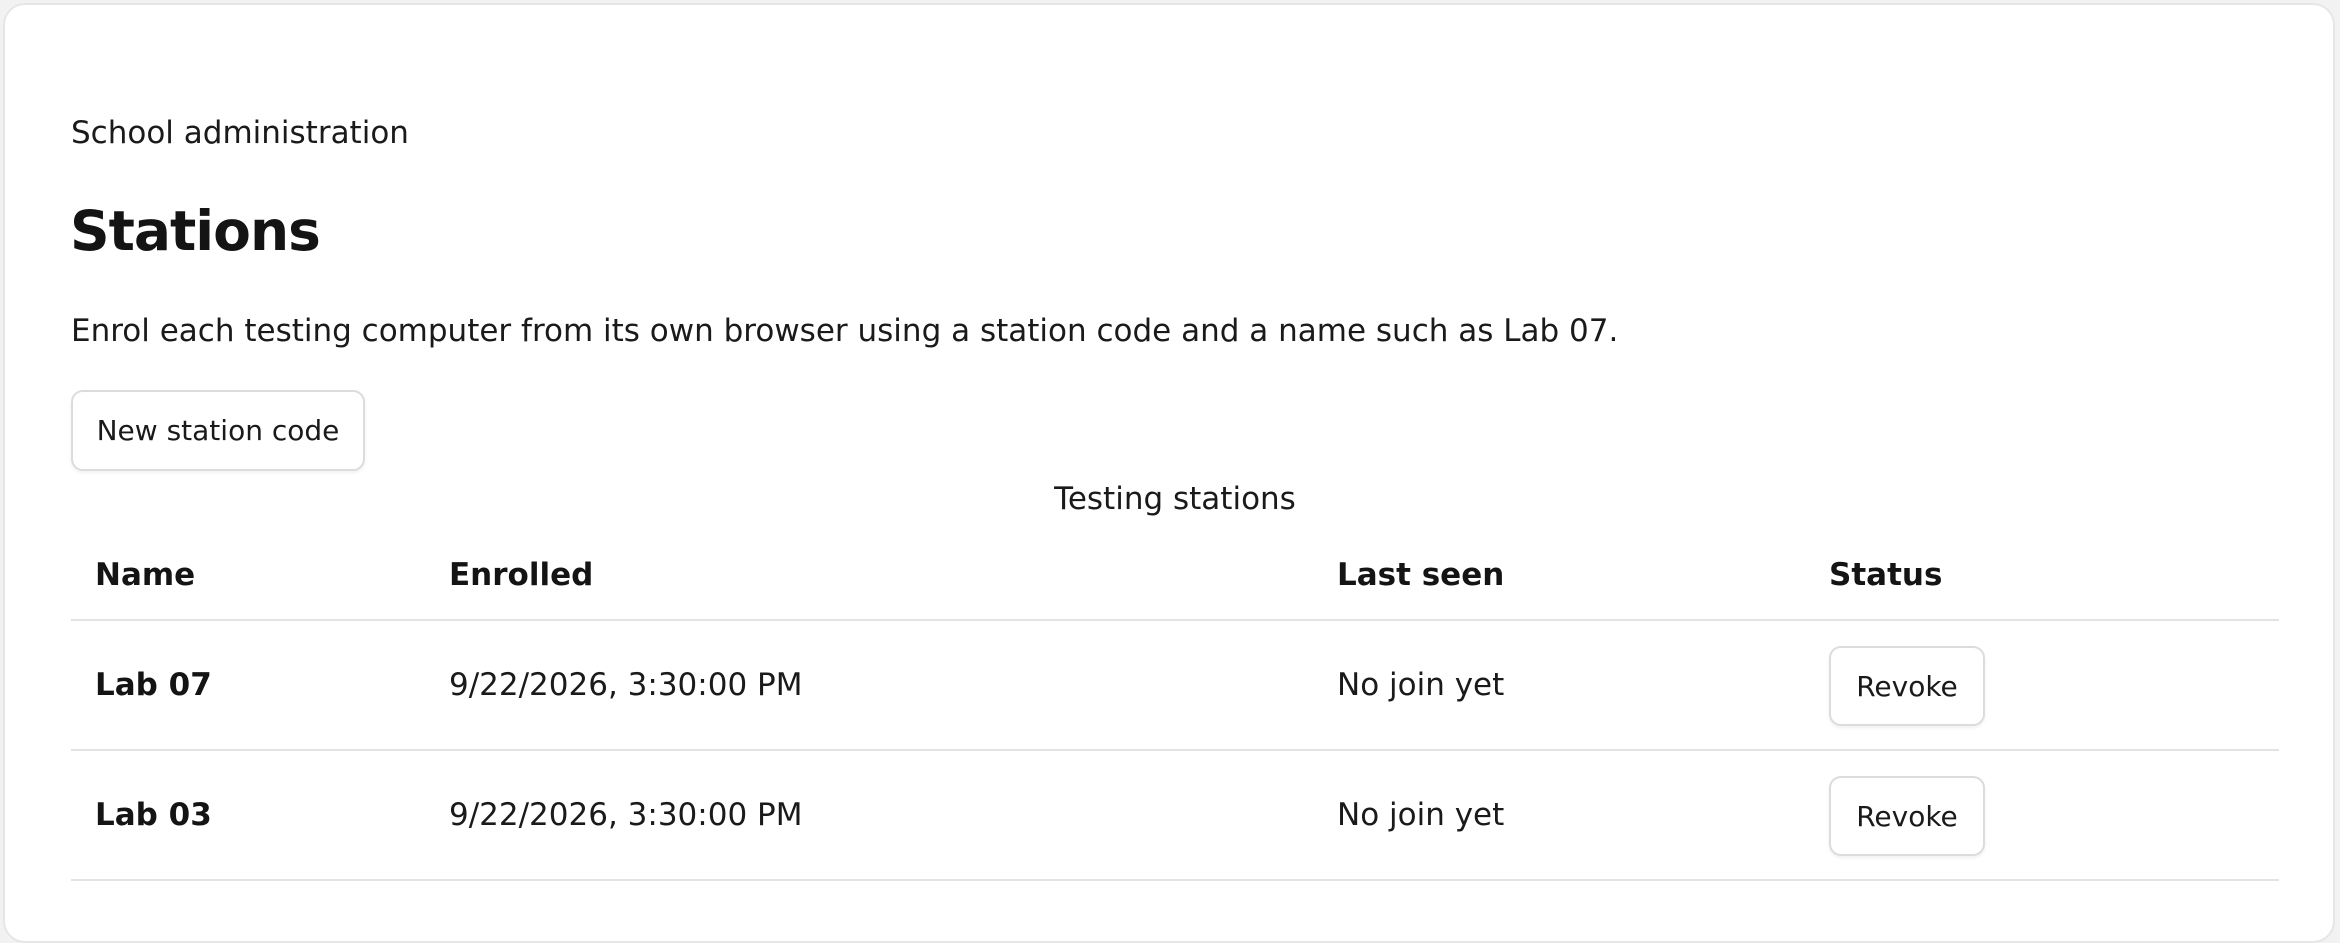 The image size is (2340, 943). I want to click on station-name: Lab 07, so click(248, 685).